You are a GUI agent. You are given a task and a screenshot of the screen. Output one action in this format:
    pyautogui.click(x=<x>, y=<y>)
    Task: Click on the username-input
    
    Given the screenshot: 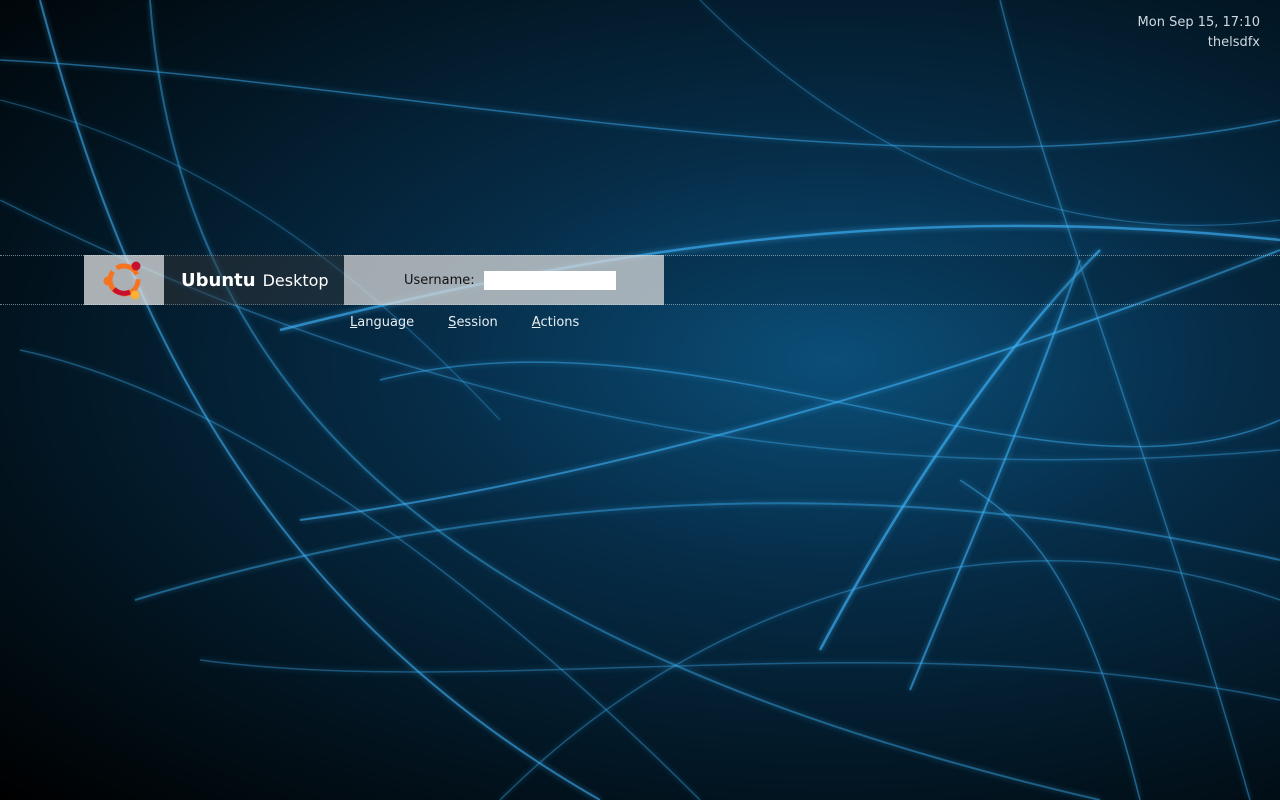 What is the action you would take?
    pyautogui.click(x=549, y=280)
    